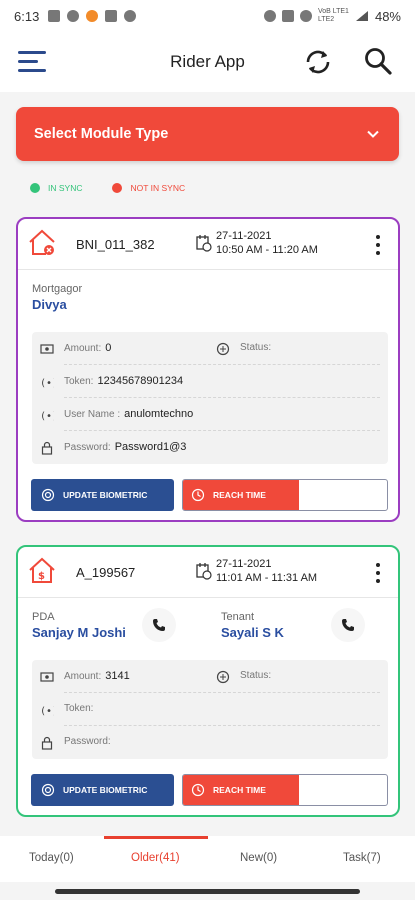 The image size is (415, 900). Describe the element at coordinates (158, 188) in the screenshot. I see `legend-label: NOT IN SYNC` at that location.